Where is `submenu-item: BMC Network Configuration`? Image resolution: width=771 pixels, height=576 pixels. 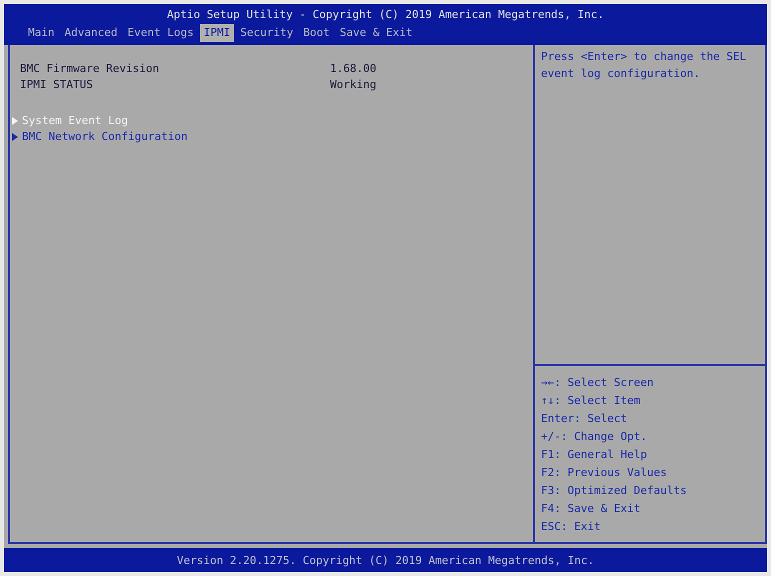
submenu-item: BMC Network Configuration is located at coordinates (100, 137).